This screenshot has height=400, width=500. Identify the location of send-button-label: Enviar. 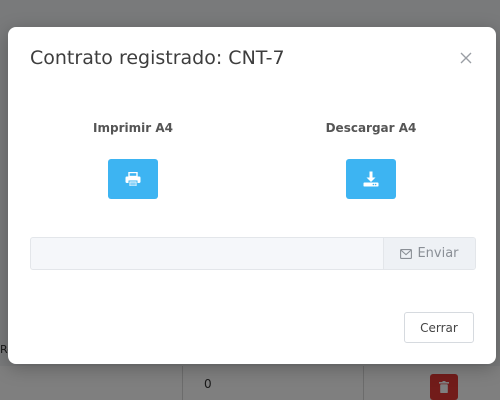
(438, 253).